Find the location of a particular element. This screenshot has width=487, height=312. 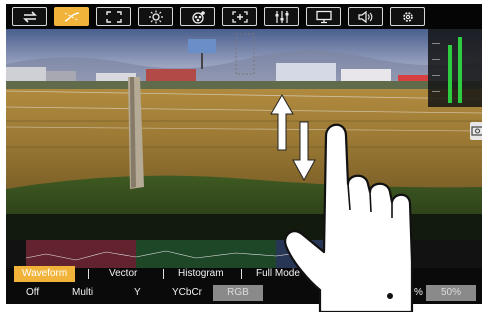

color-palette-button is located at coordinates (197, 16).